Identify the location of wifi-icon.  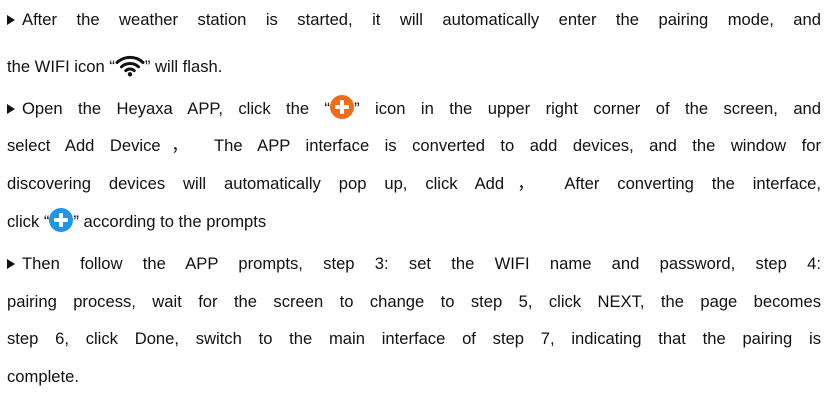
(130, 65).